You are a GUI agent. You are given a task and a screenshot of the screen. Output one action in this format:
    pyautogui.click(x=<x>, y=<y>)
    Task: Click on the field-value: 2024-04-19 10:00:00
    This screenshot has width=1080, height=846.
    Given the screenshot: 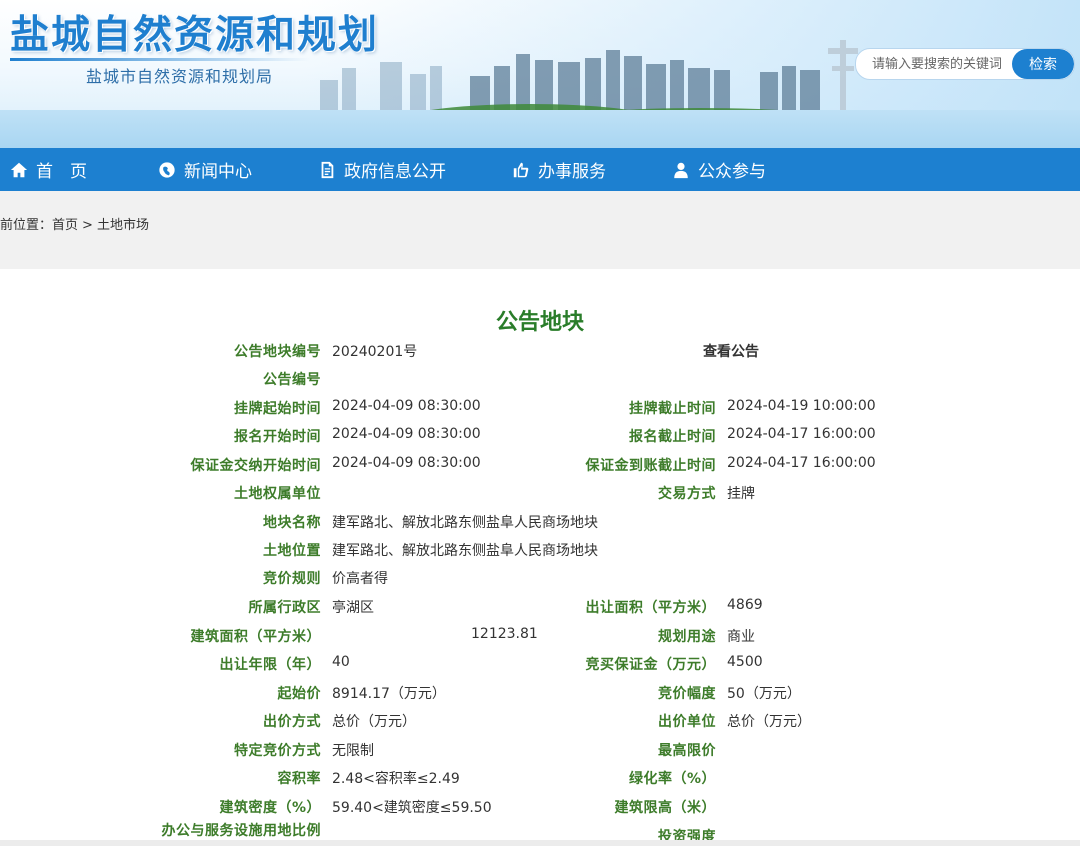 What is the action you would take?
    pyautogui.click(x=801, y=406)
    